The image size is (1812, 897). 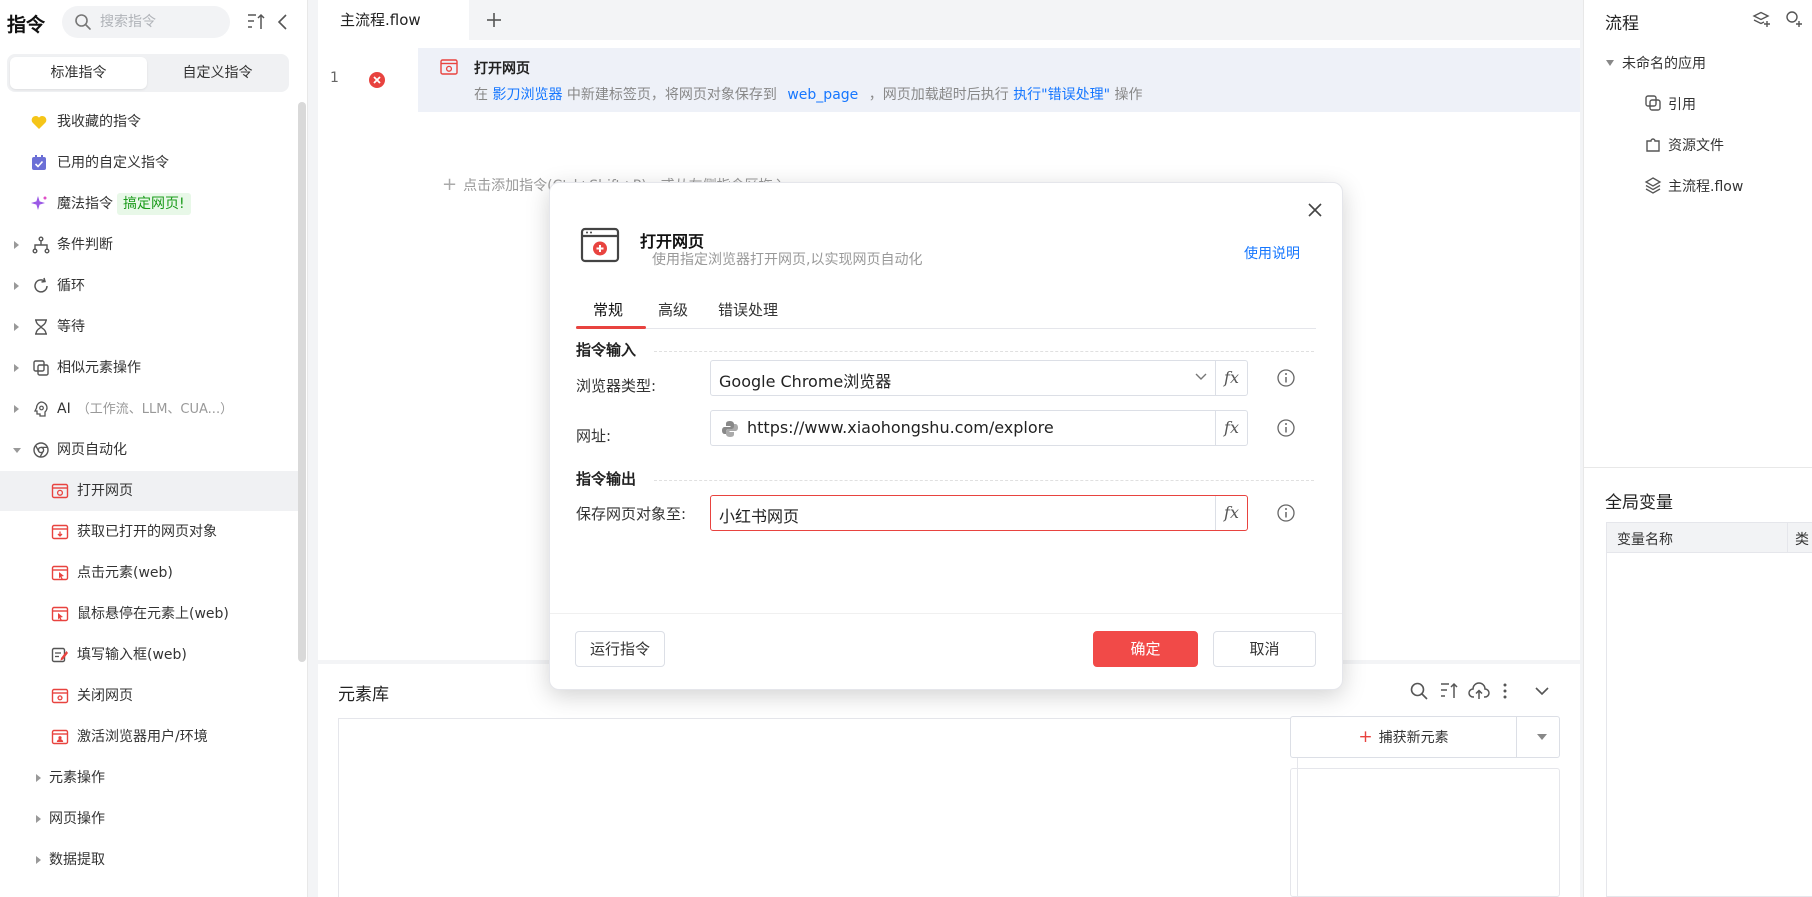 What do you see at coordinates (822, 95) in the screenshot?
I see `step-variable-link: web_page` at bounding box center [822, 95].